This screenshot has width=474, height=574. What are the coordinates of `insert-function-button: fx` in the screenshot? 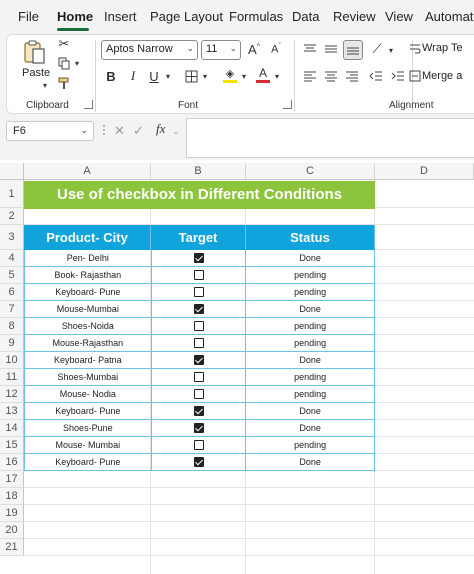 It's located at (160, 129).